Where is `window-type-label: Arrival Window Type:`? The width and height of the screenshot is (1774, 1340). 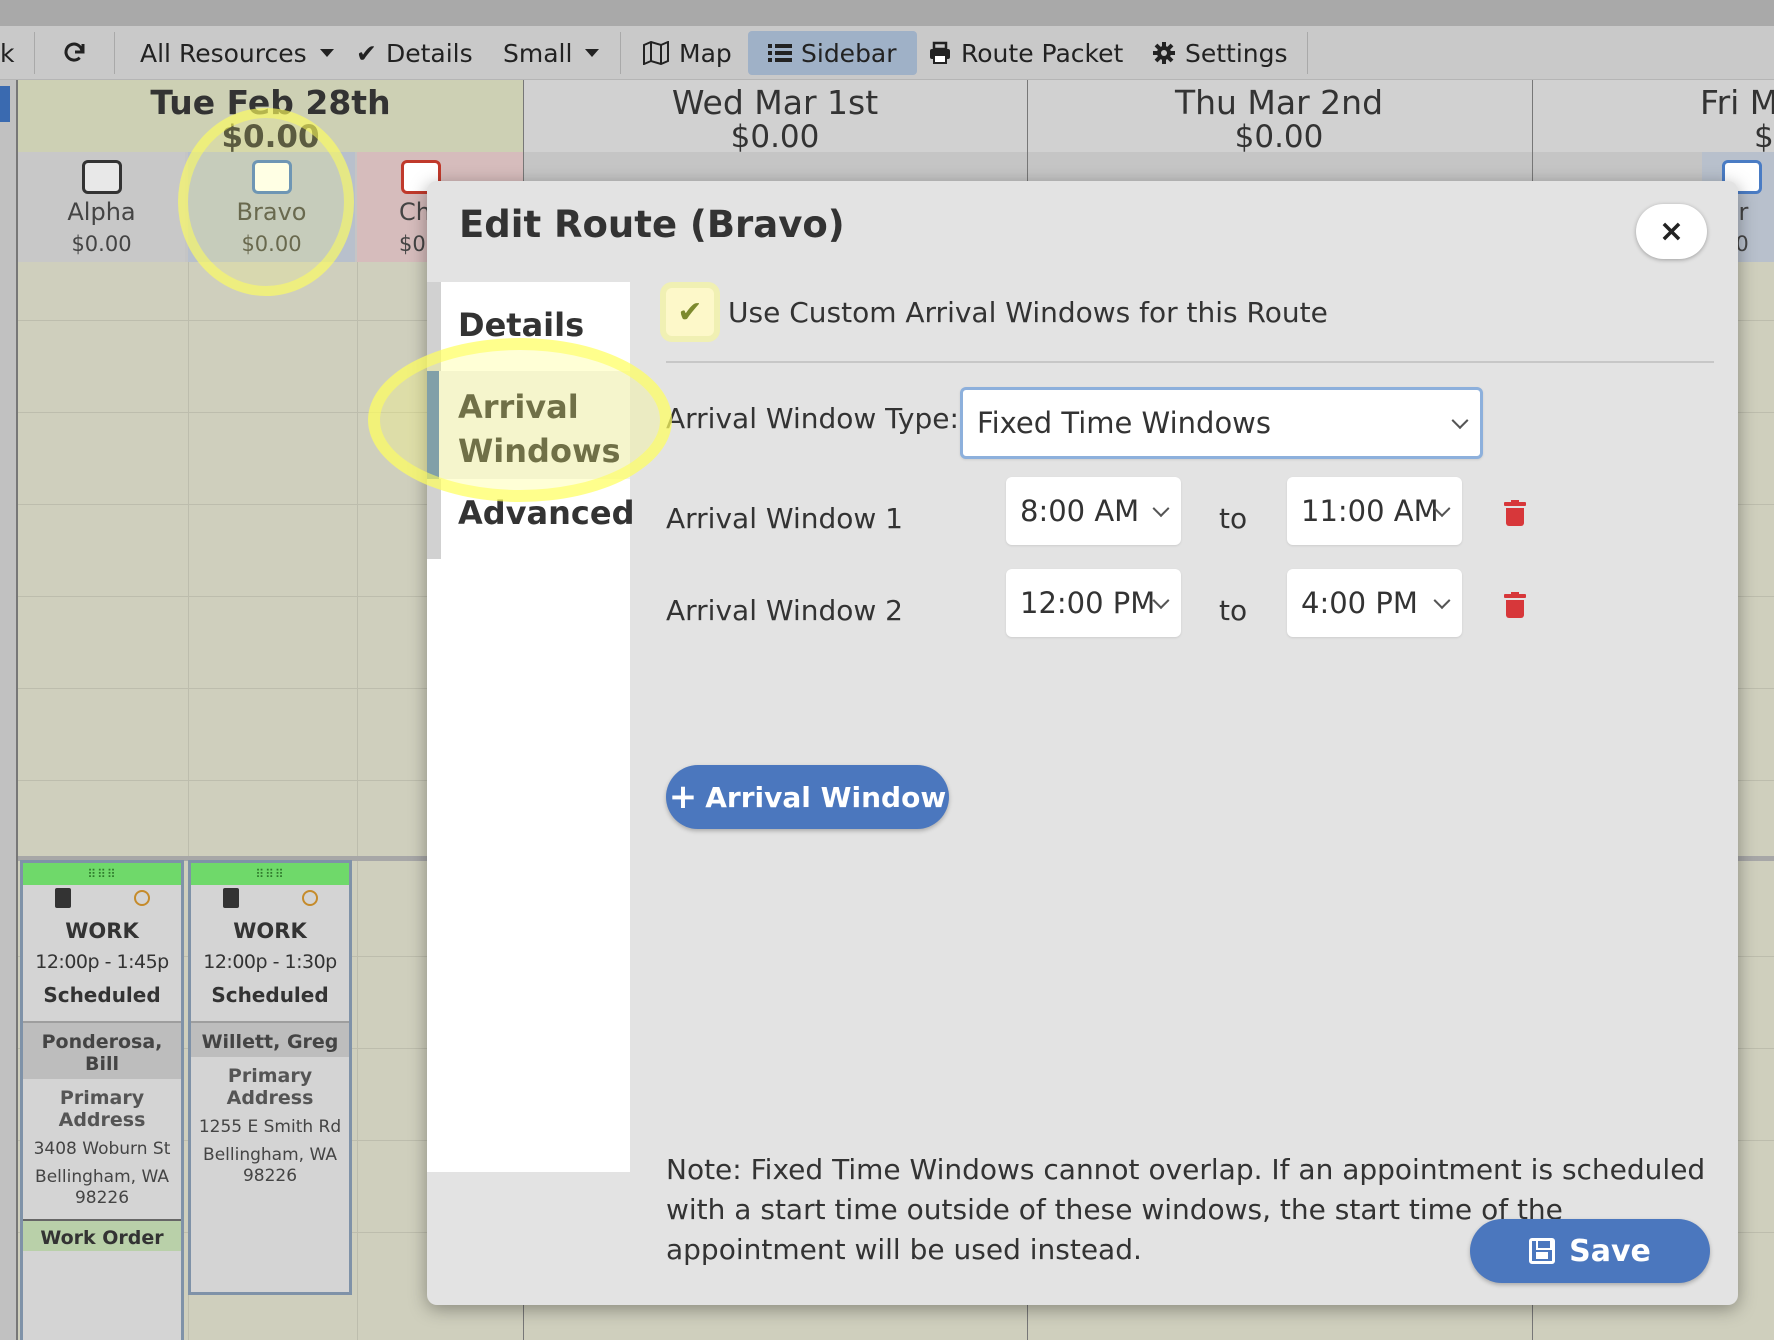
window-type-label: Arrival Window Type: is located at coordinates (812, 418).